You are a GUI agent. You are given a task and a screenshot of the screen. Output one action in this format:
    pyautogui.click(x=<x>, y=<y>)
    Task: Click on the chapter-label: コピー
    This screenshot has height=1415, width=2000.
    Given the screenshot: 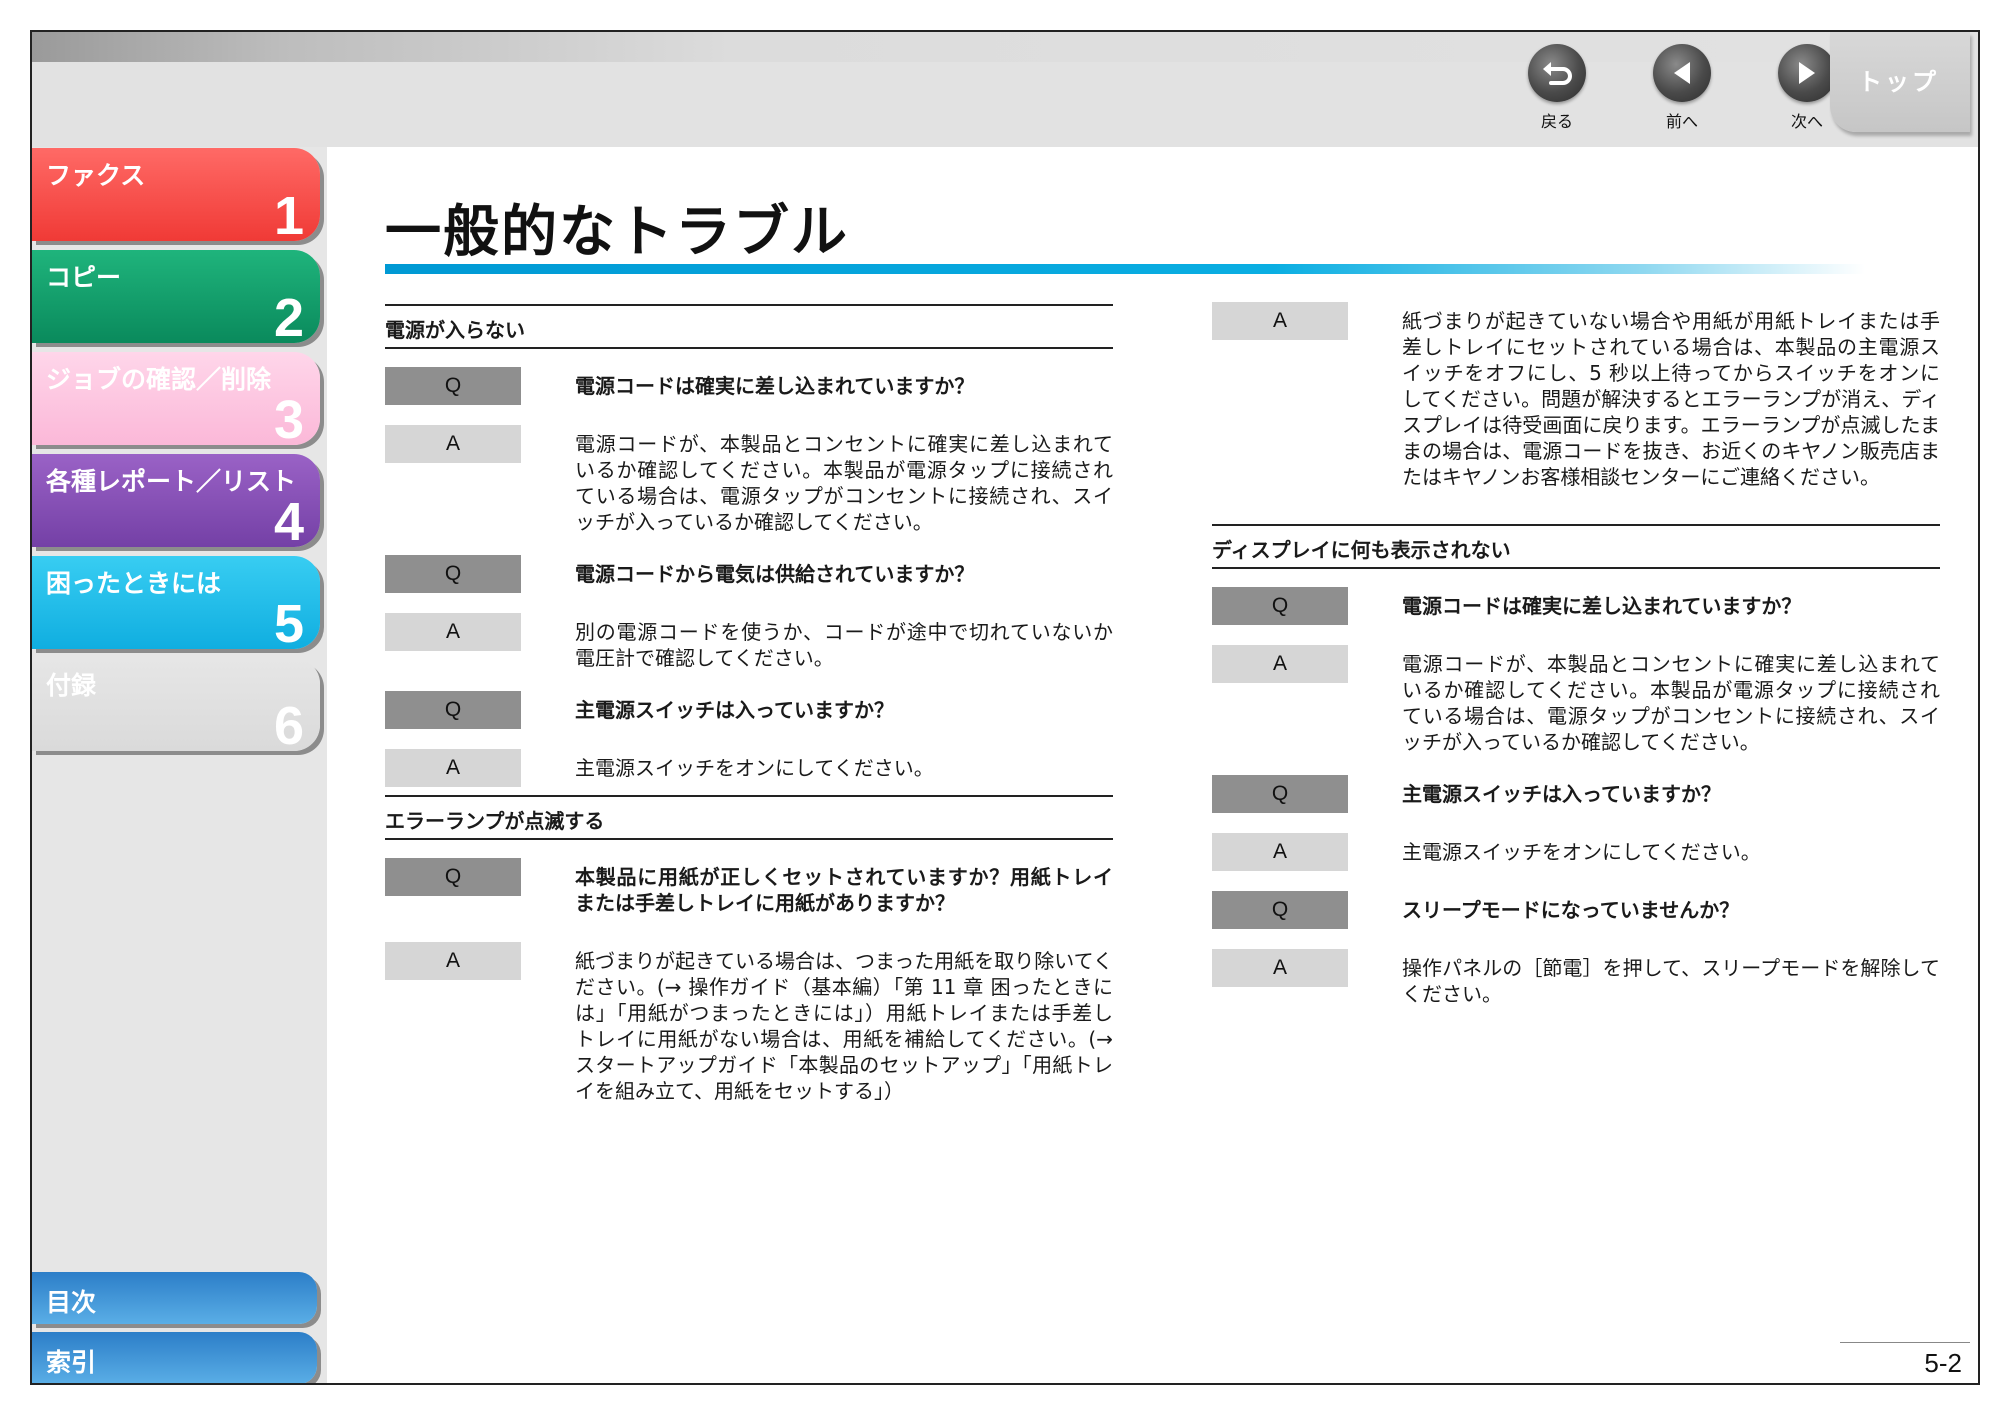 What is the action you would take?
    pyautogui.click(x=84, y=277)
    